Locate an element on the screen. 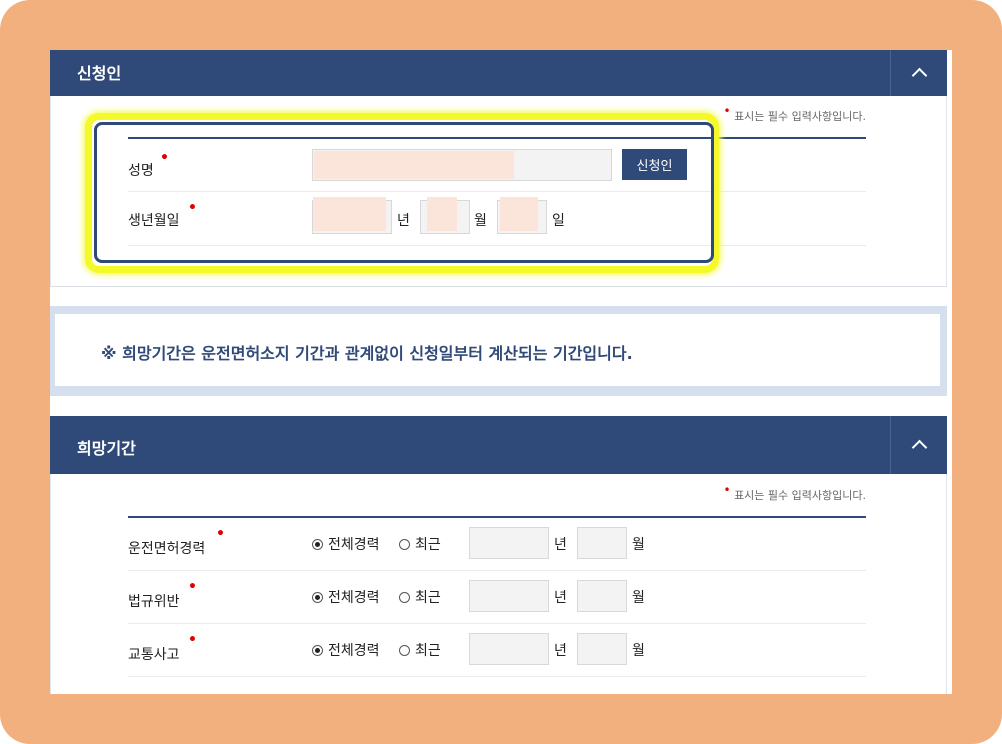  section-bottom-border is located at coordinates (498, 286).